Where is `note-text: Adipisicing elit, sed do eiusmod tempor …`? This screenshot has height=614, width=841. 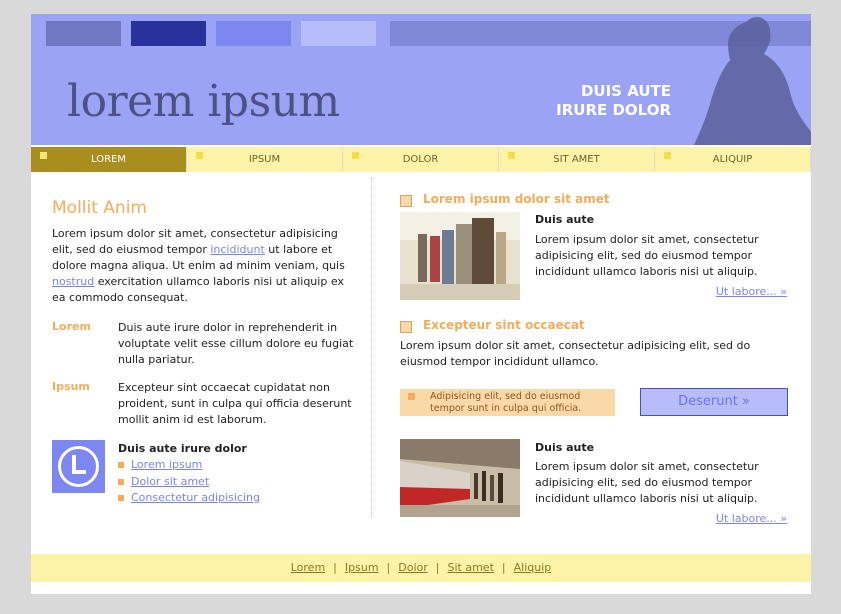
note-text: Adipisicing elit, sed do eiusmod tempor … is located at coordinates (506, 402).